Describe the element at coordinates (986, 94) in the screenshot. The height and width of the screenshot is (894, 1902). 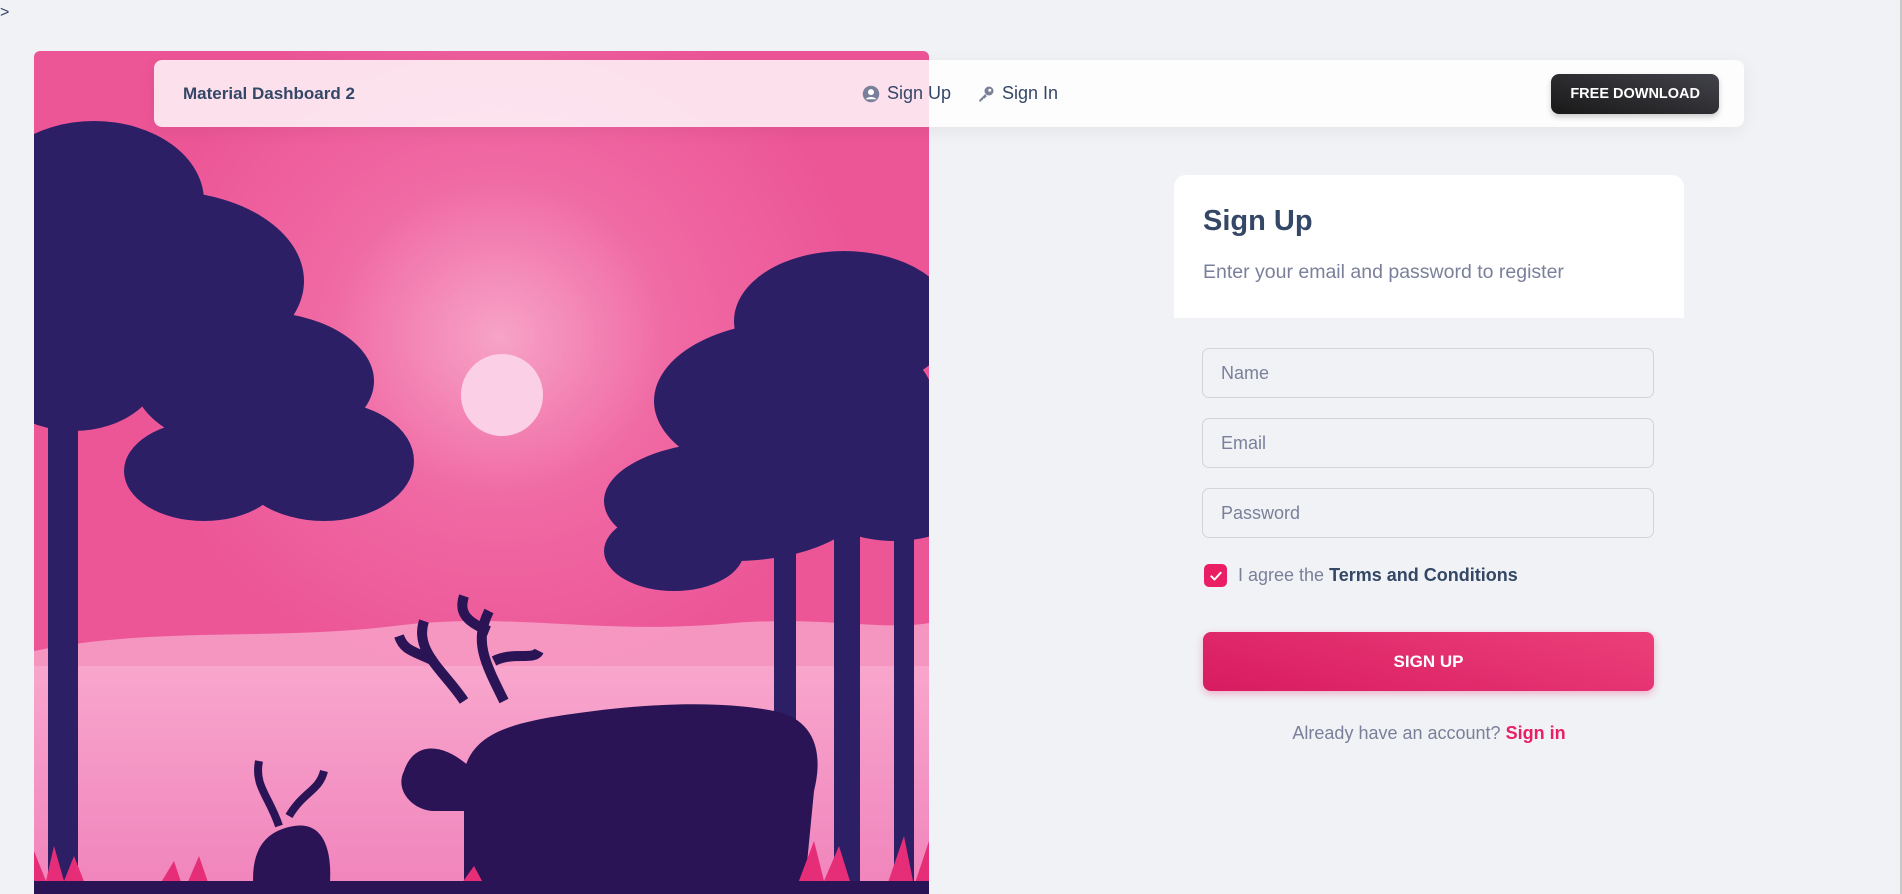
I see `key-icon` at that location.